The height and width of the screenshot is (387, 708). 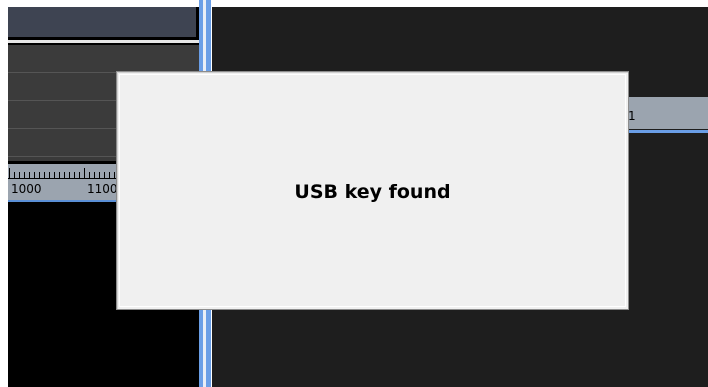 What do you see at coordinates (103, 59) in the screenshot?
I see `track-row` at bounding box center [103, 59].